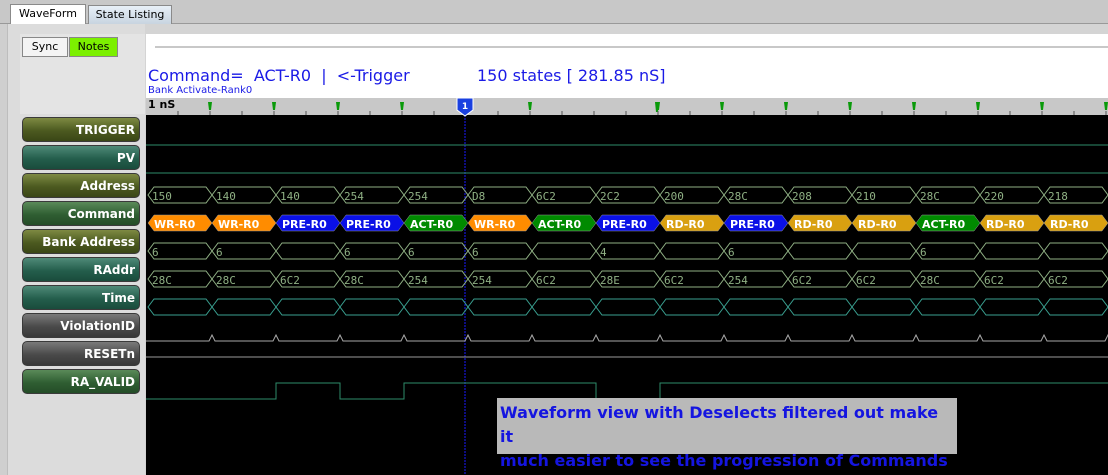 This screenshot has height=475, width=1108. Describe the element at coordinates (81, 185) in the screenshot. I see `signal-label-address: Address` at that location.